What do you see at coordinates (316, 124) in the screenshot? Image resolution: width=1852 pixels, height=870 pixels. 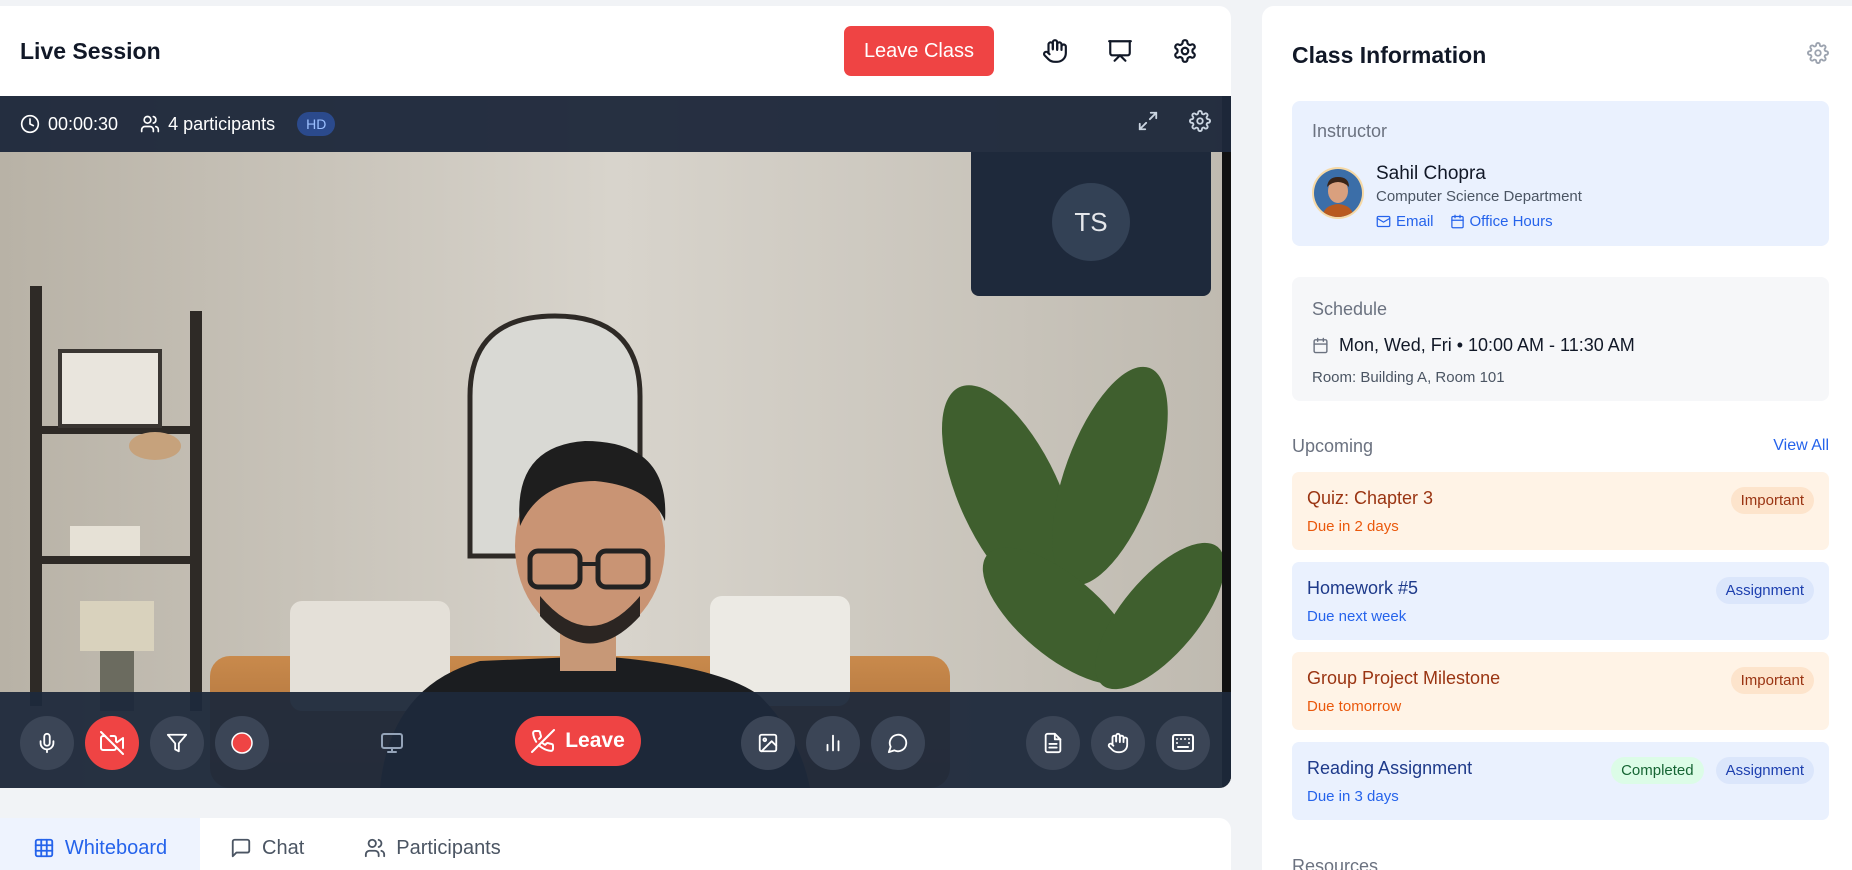 I see `quality-badge: HD` at bounding box center [316, 124].